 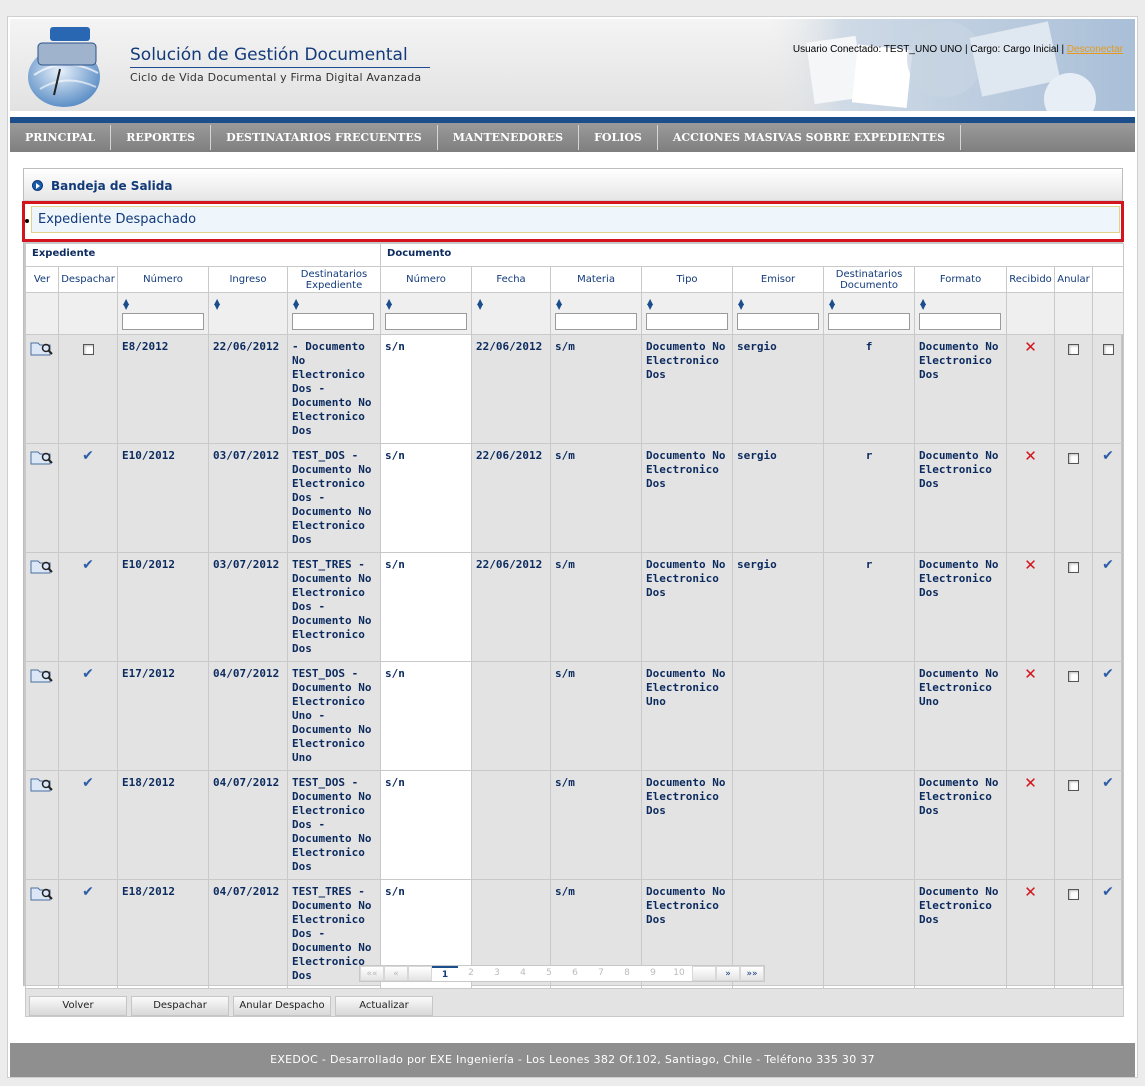 What do you see at coordinates (1108, 934) in the screenshot?
I see `status-cell: ✔` at bounding box center [1108, 934].